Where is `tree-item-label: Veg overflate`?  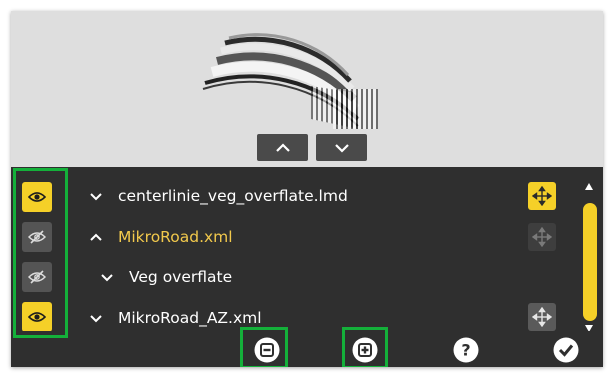
tree-item-label: Veg overflate is located at coordinates (181, 277).